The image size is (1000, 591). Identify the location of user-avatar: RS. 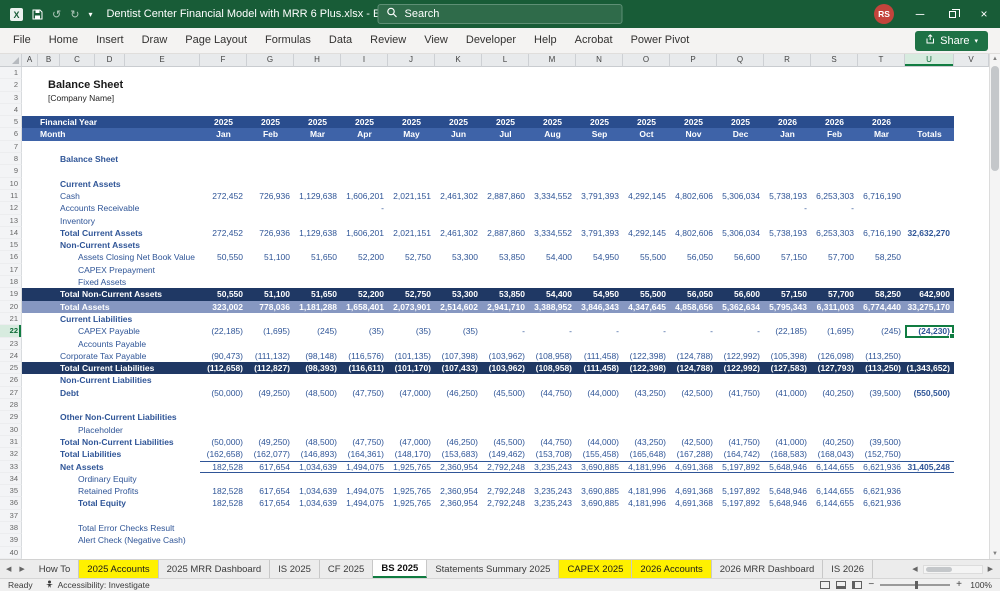
(884, 14).